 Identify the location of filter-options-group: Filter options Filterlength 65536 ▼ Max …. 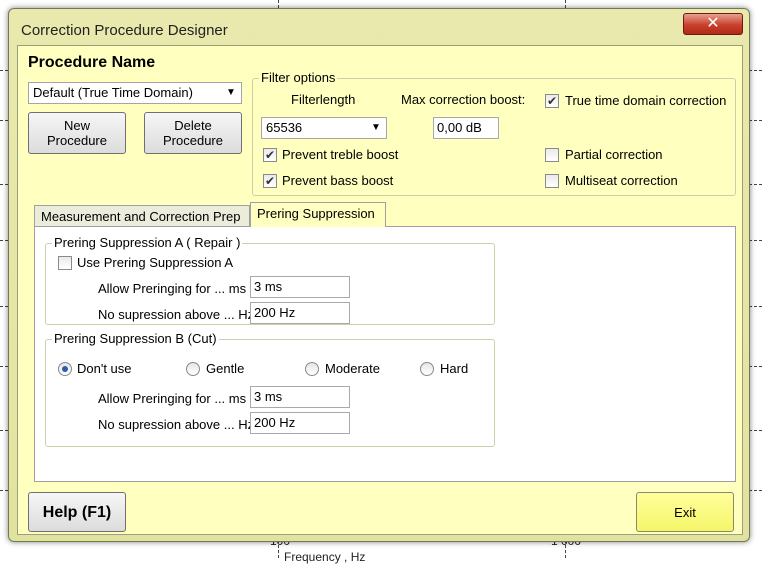
(494, 133).